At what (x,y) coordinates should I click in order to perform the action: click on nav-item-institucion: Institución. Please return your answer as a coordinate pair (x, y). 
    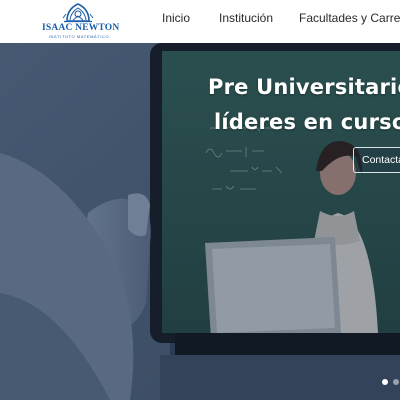
    Looking at the image, I should click on (246, 18).